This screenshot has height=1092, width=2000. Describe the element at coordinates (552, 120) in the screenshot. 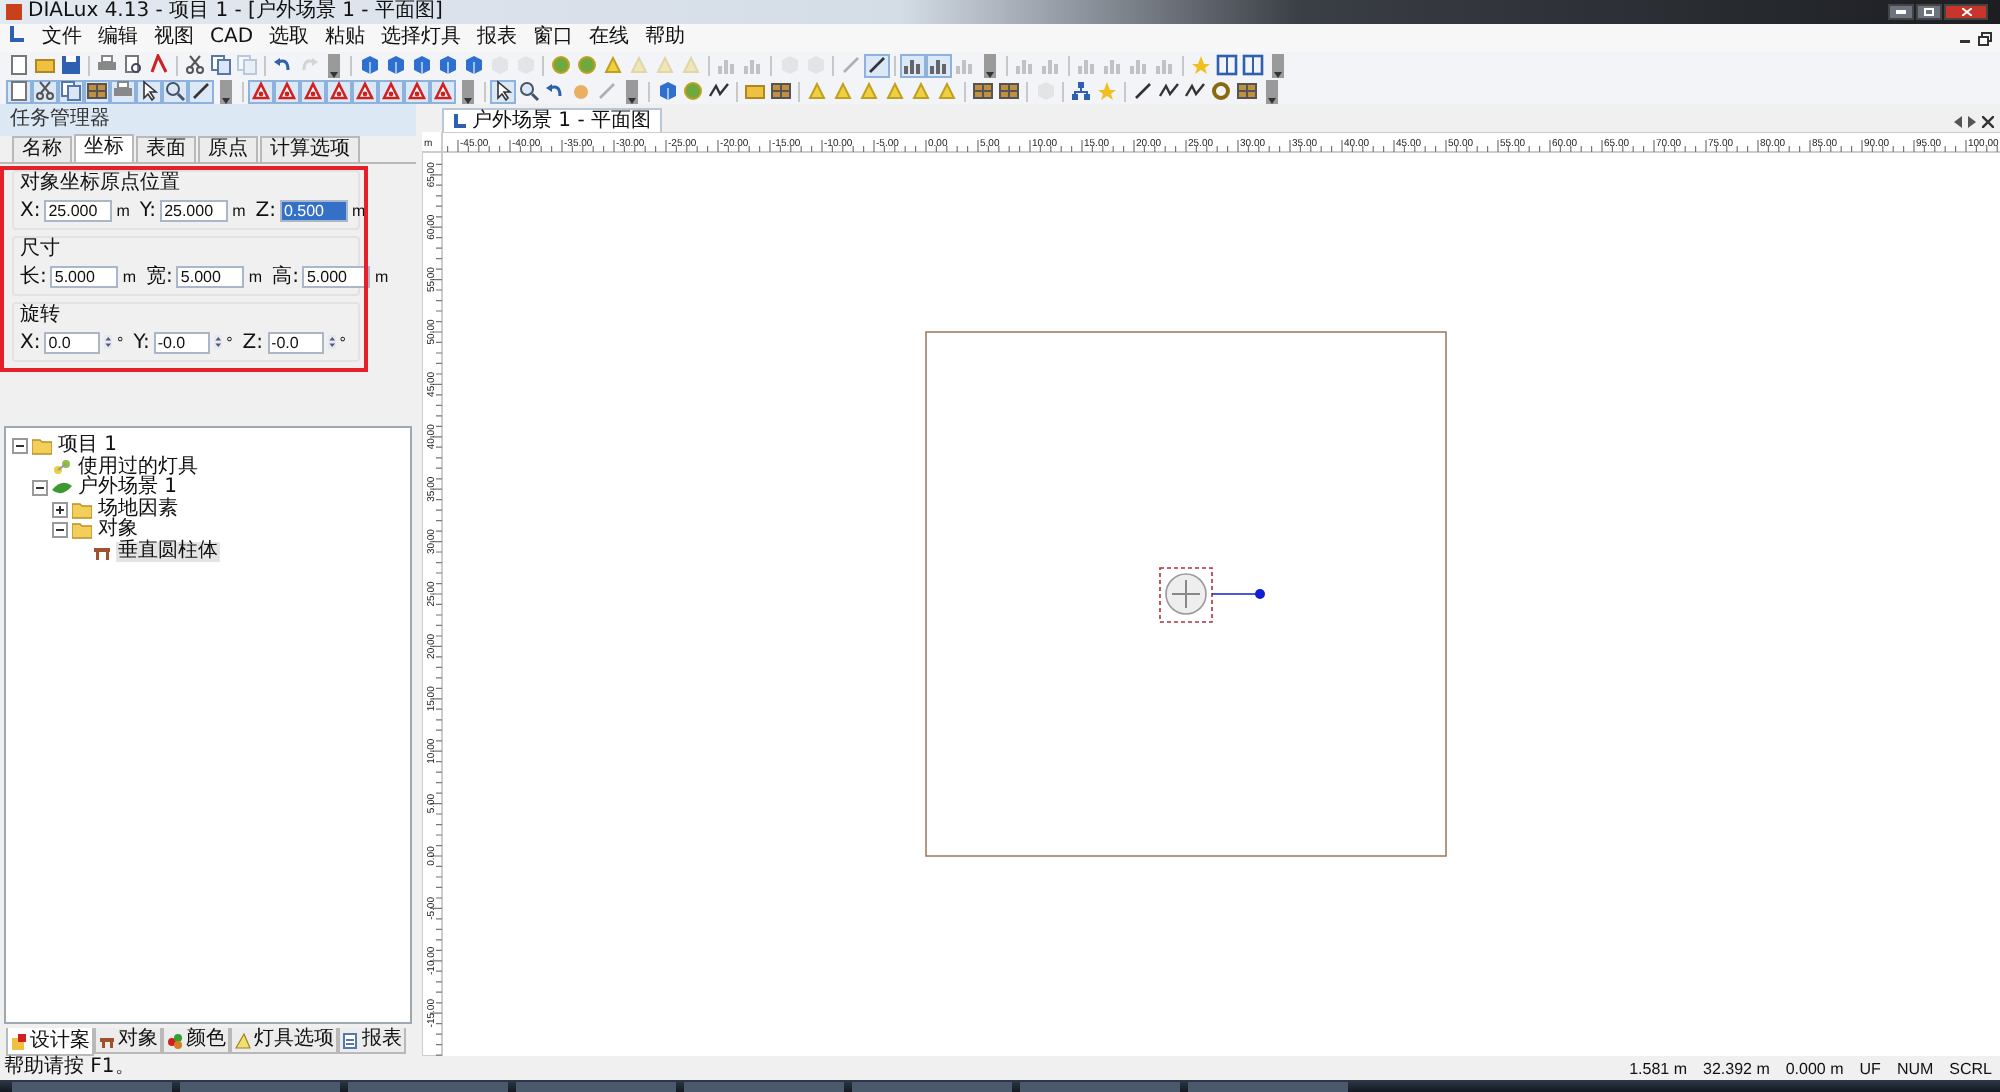

I see `document-tab: 户外场景 1 - 平面图` at that location.